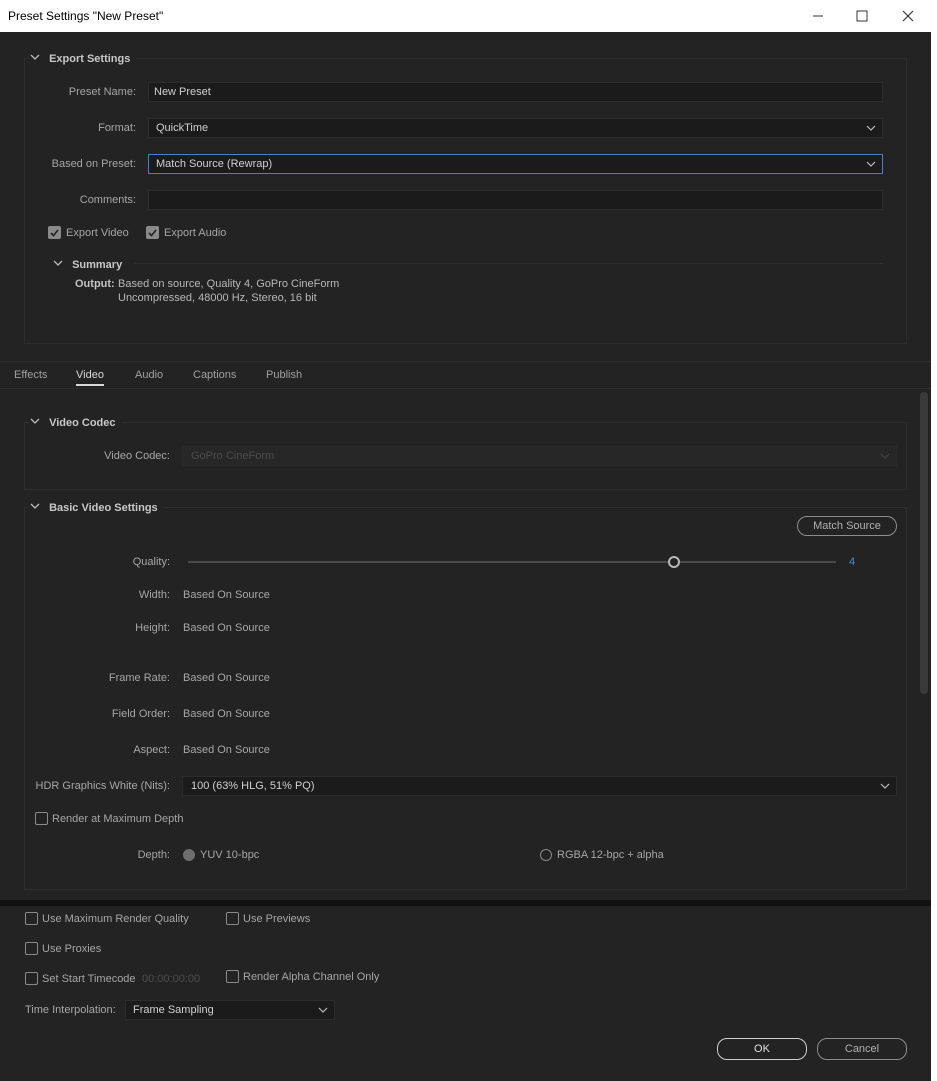 The image size is (937, 1081). I want to click on summary-header: Summary, so click(87, 264).